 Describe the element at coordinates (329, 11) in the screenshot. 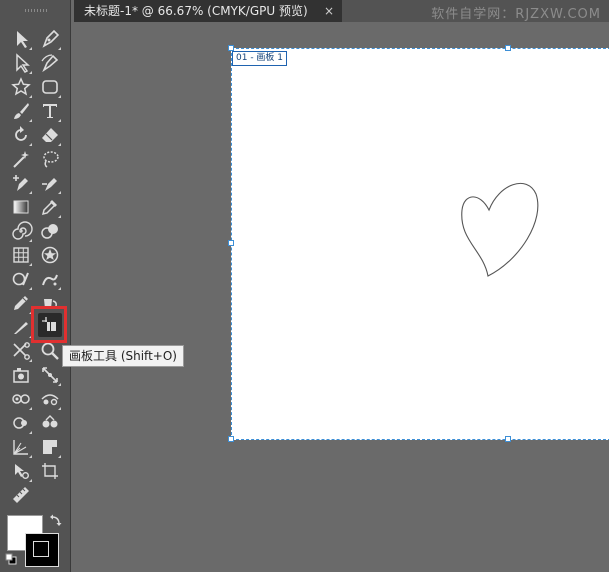

I see `close-icon: ×` at that location.